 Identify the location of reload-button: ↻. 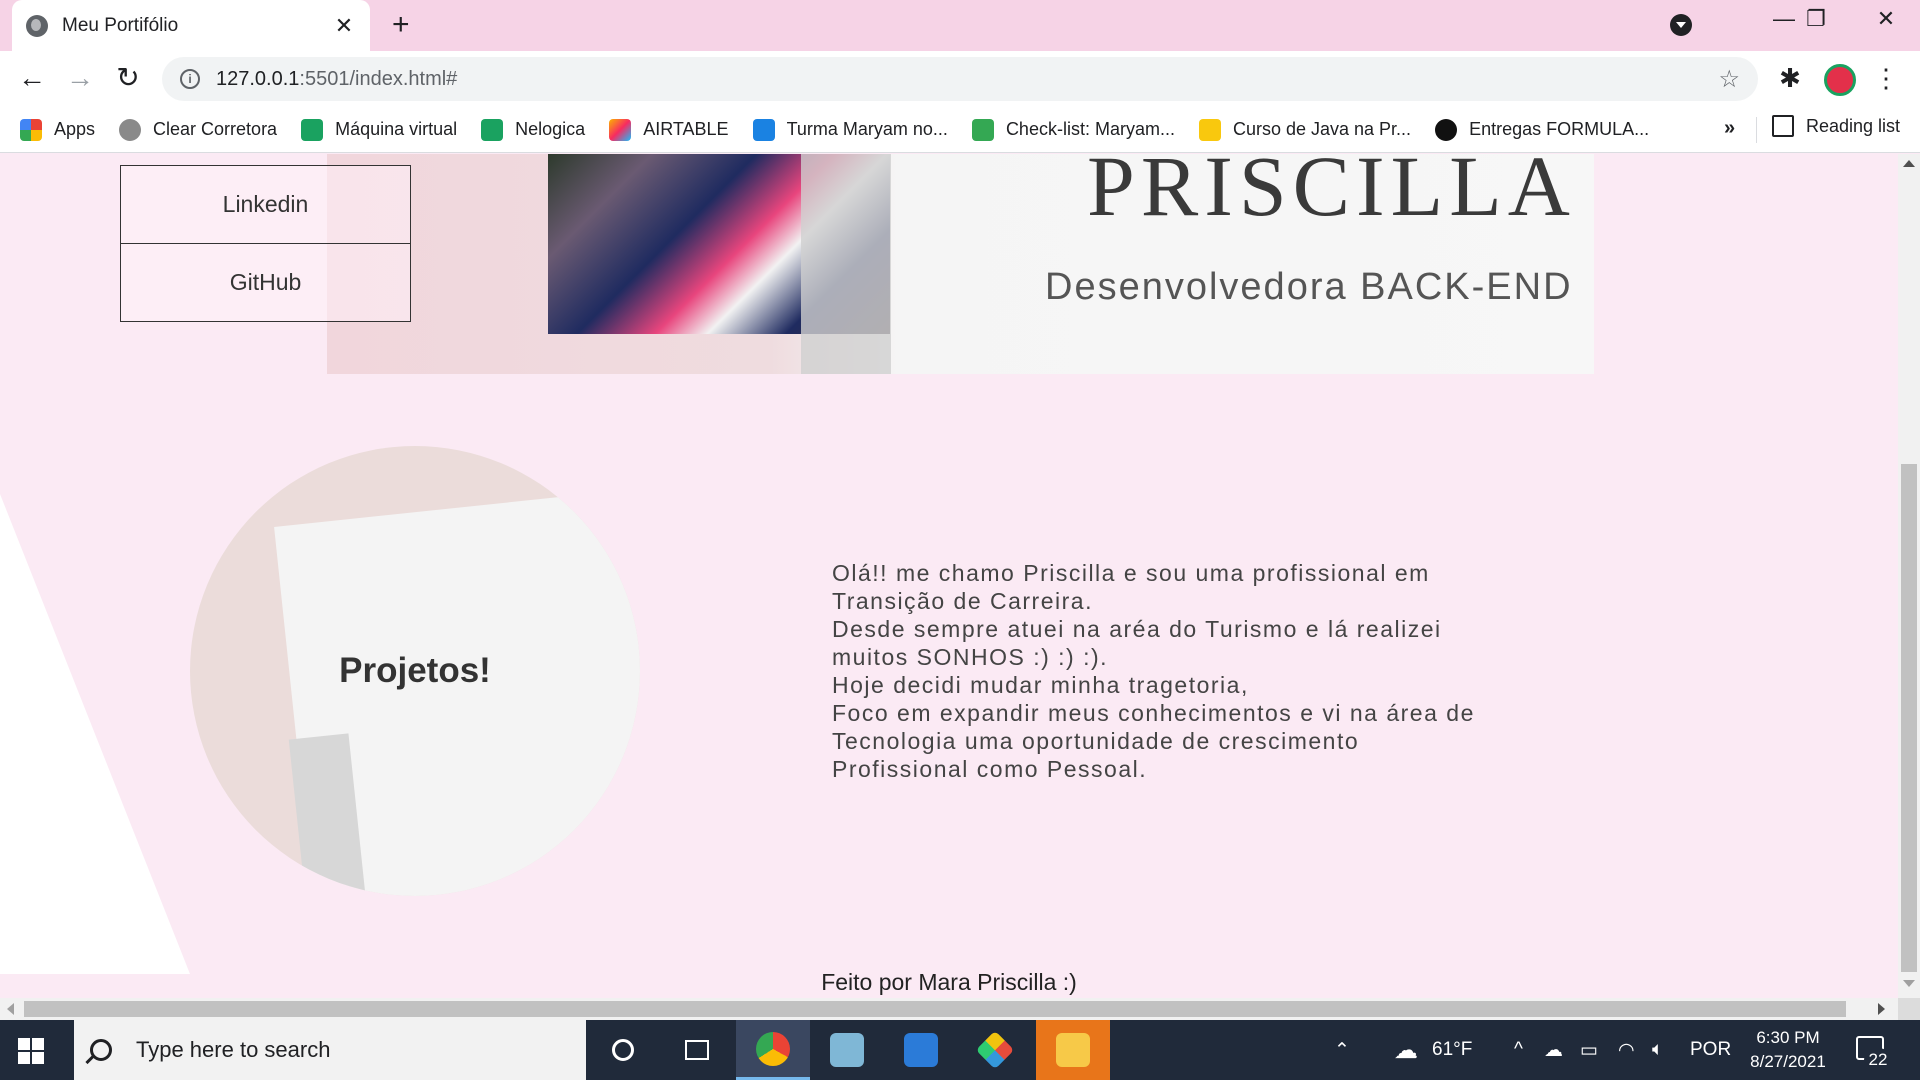
(128, 79).